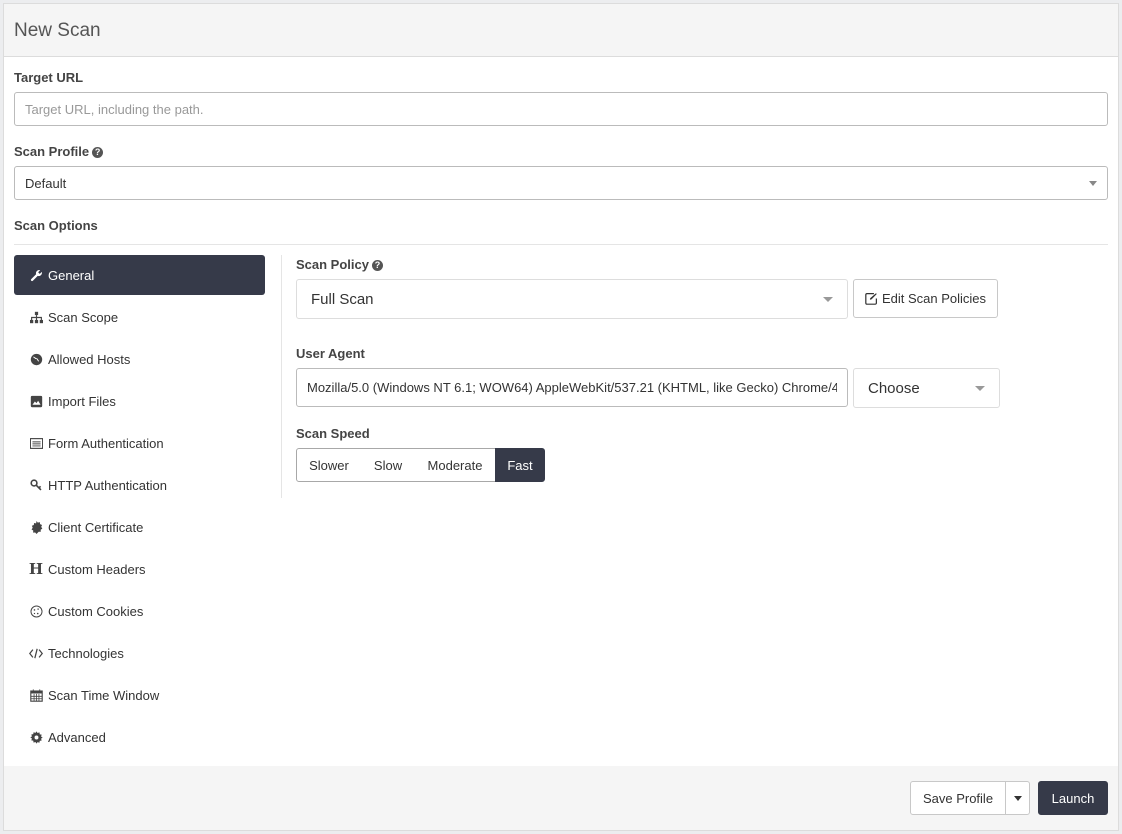 The height and width of the screenshot is (834, 1122). What do you see at coordinates (520, 465) in the screenshot?
I see `scan-speed-fast: Fast` at bounding box center [520, 465].